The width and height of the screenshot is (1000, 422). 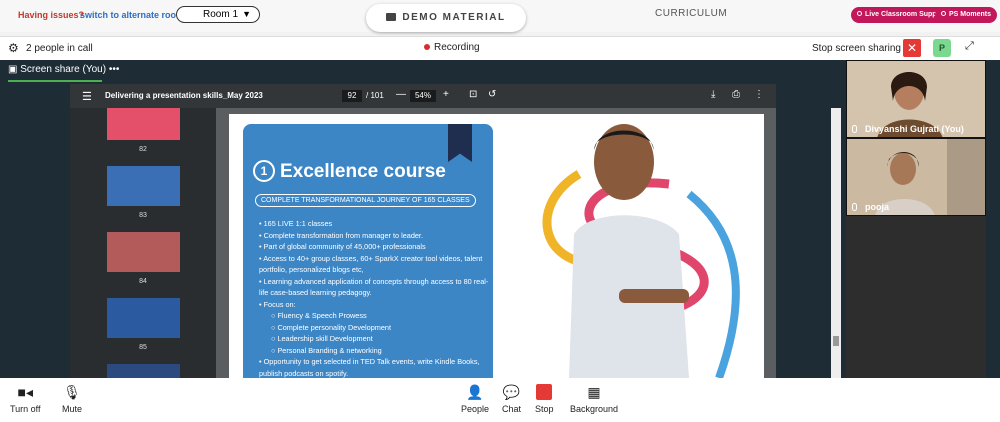 What do you see at coordinates (25, 409) in the screenshot?
I see `camera-label: Turn off` at bounding box center [25, 409].